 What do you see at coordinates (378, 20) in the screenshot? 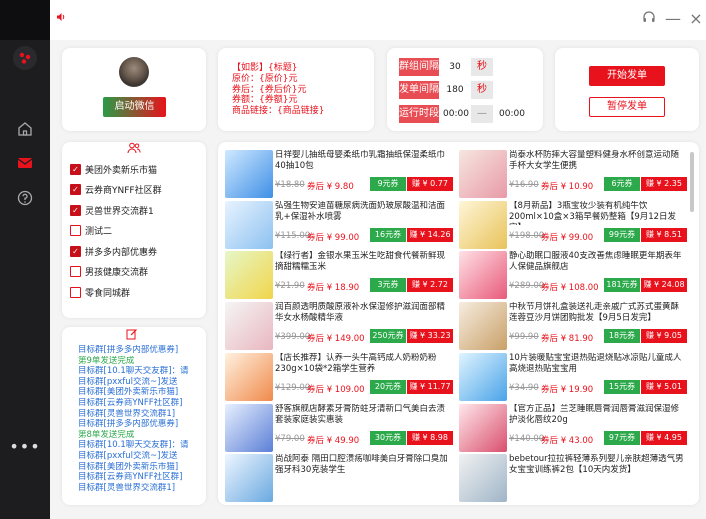
I see `title-bar: — ×` at bounding box center [378, 20].